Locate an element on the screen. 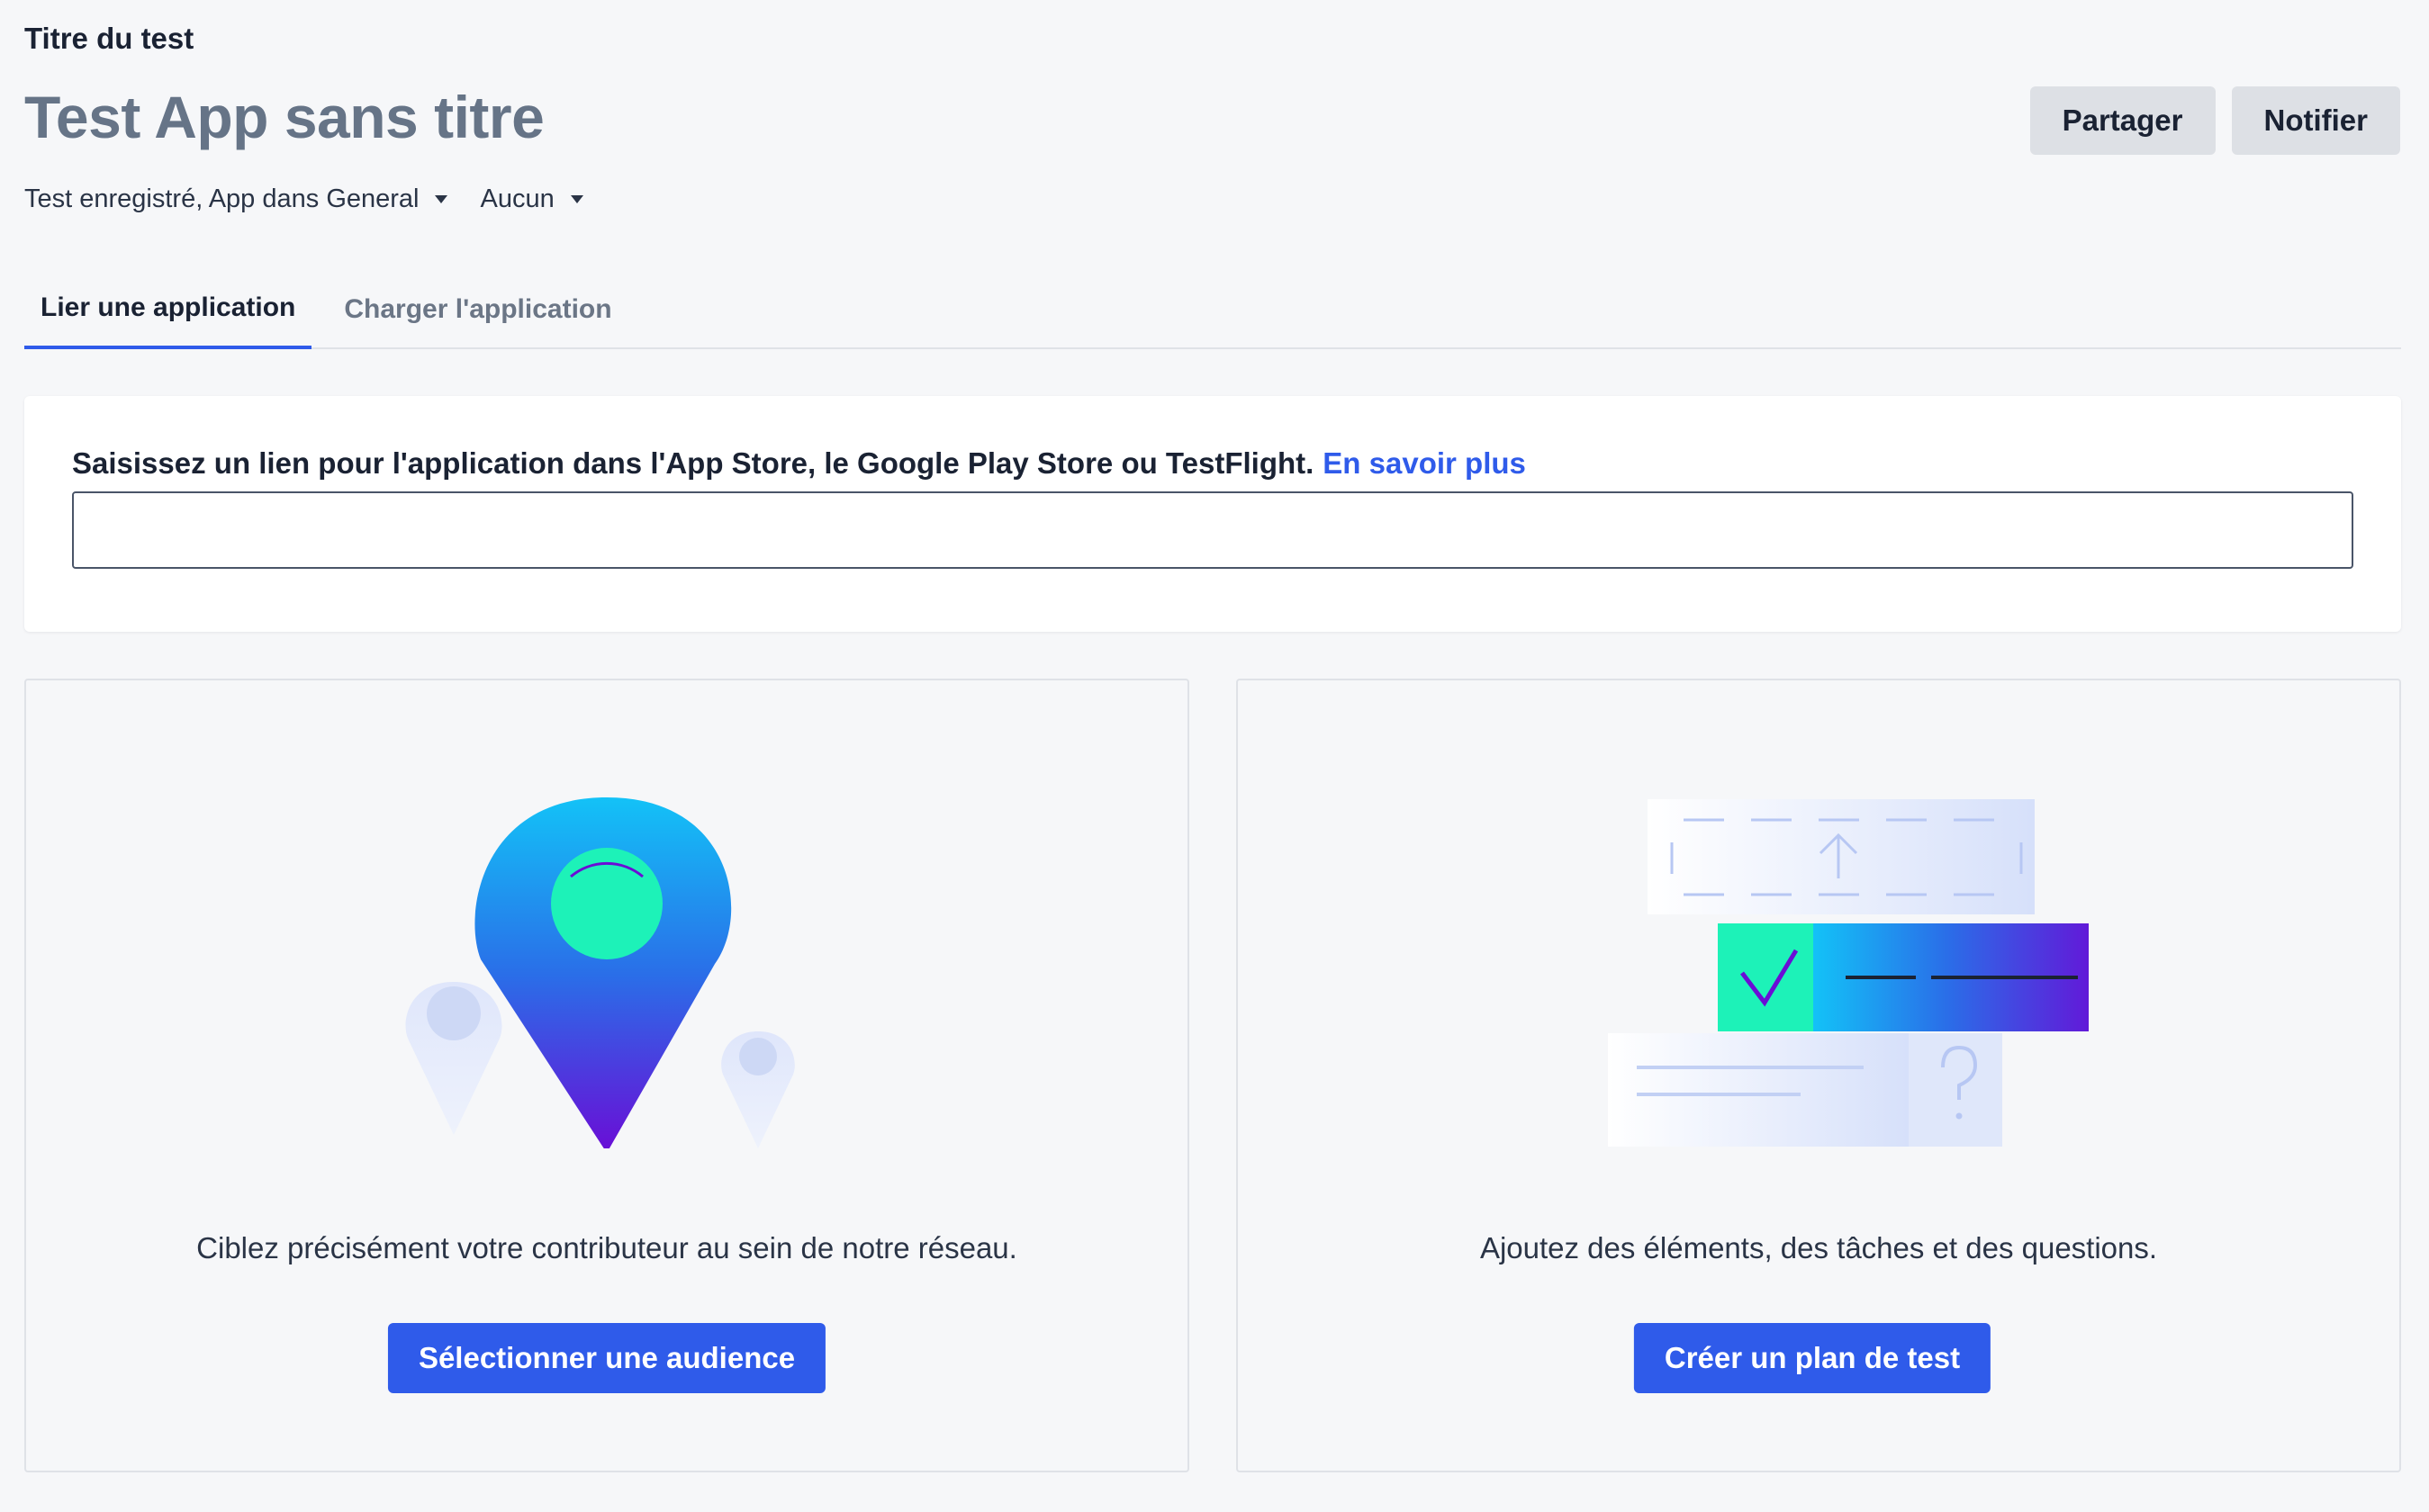 The width and height of the screenshot is (2429, 1512). meta-row: Test enregistré, App dans General Aucun is located at coordinates (303, 199).